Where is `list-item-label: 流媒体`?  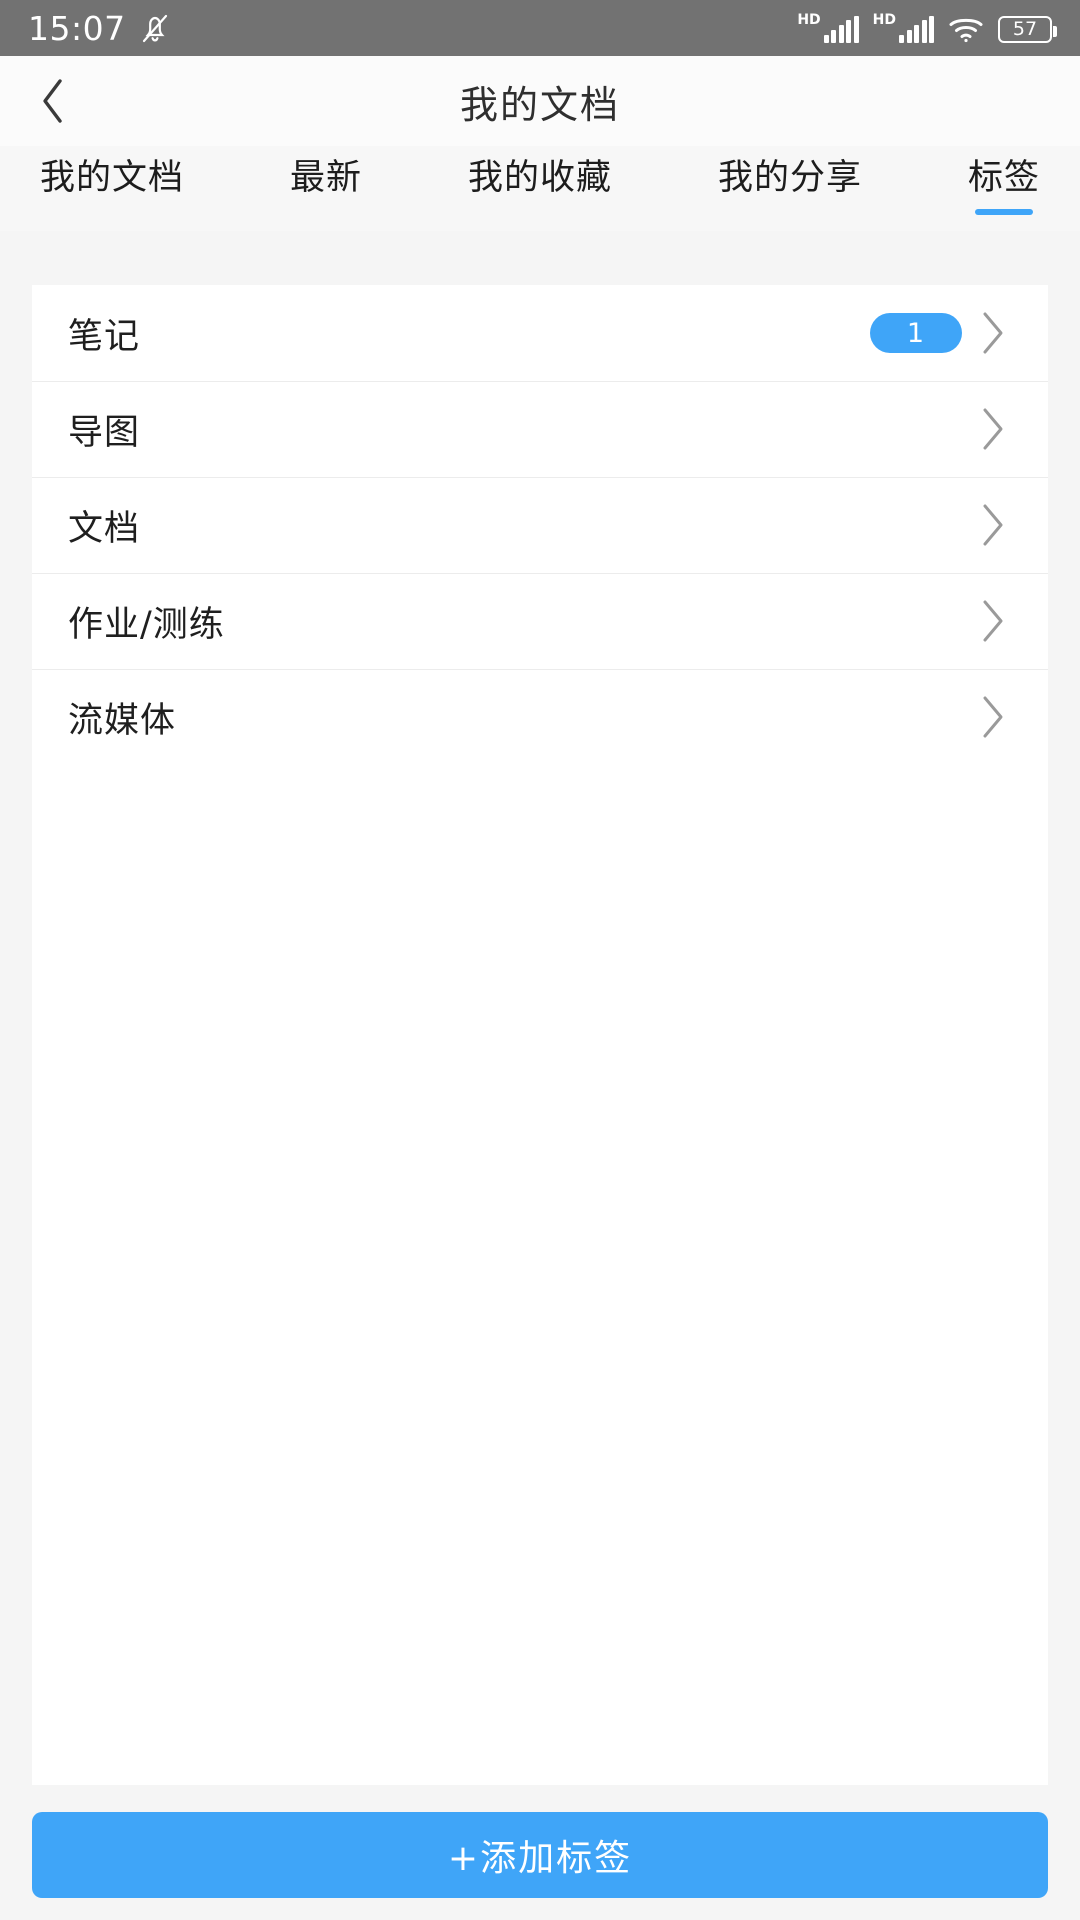
list-item-label: 流媒体 is located at coordinates (122, 720).